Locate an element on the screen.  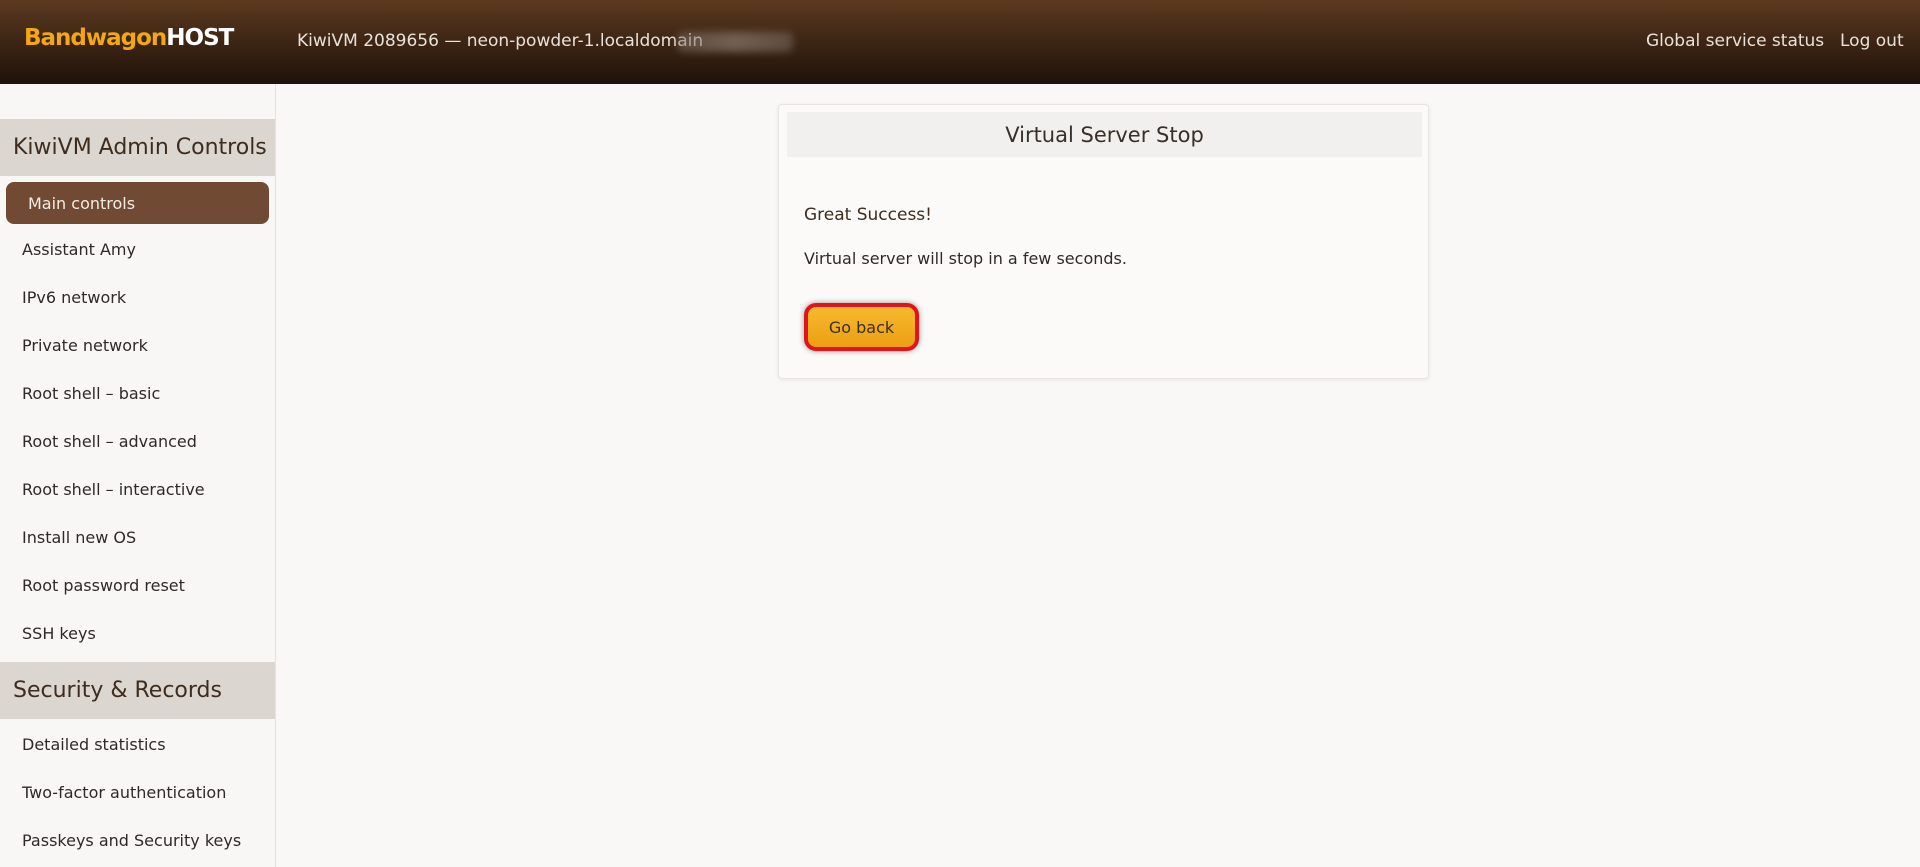
sidebar-item-main-controls: Main controls is located at coordinates (137, 203).